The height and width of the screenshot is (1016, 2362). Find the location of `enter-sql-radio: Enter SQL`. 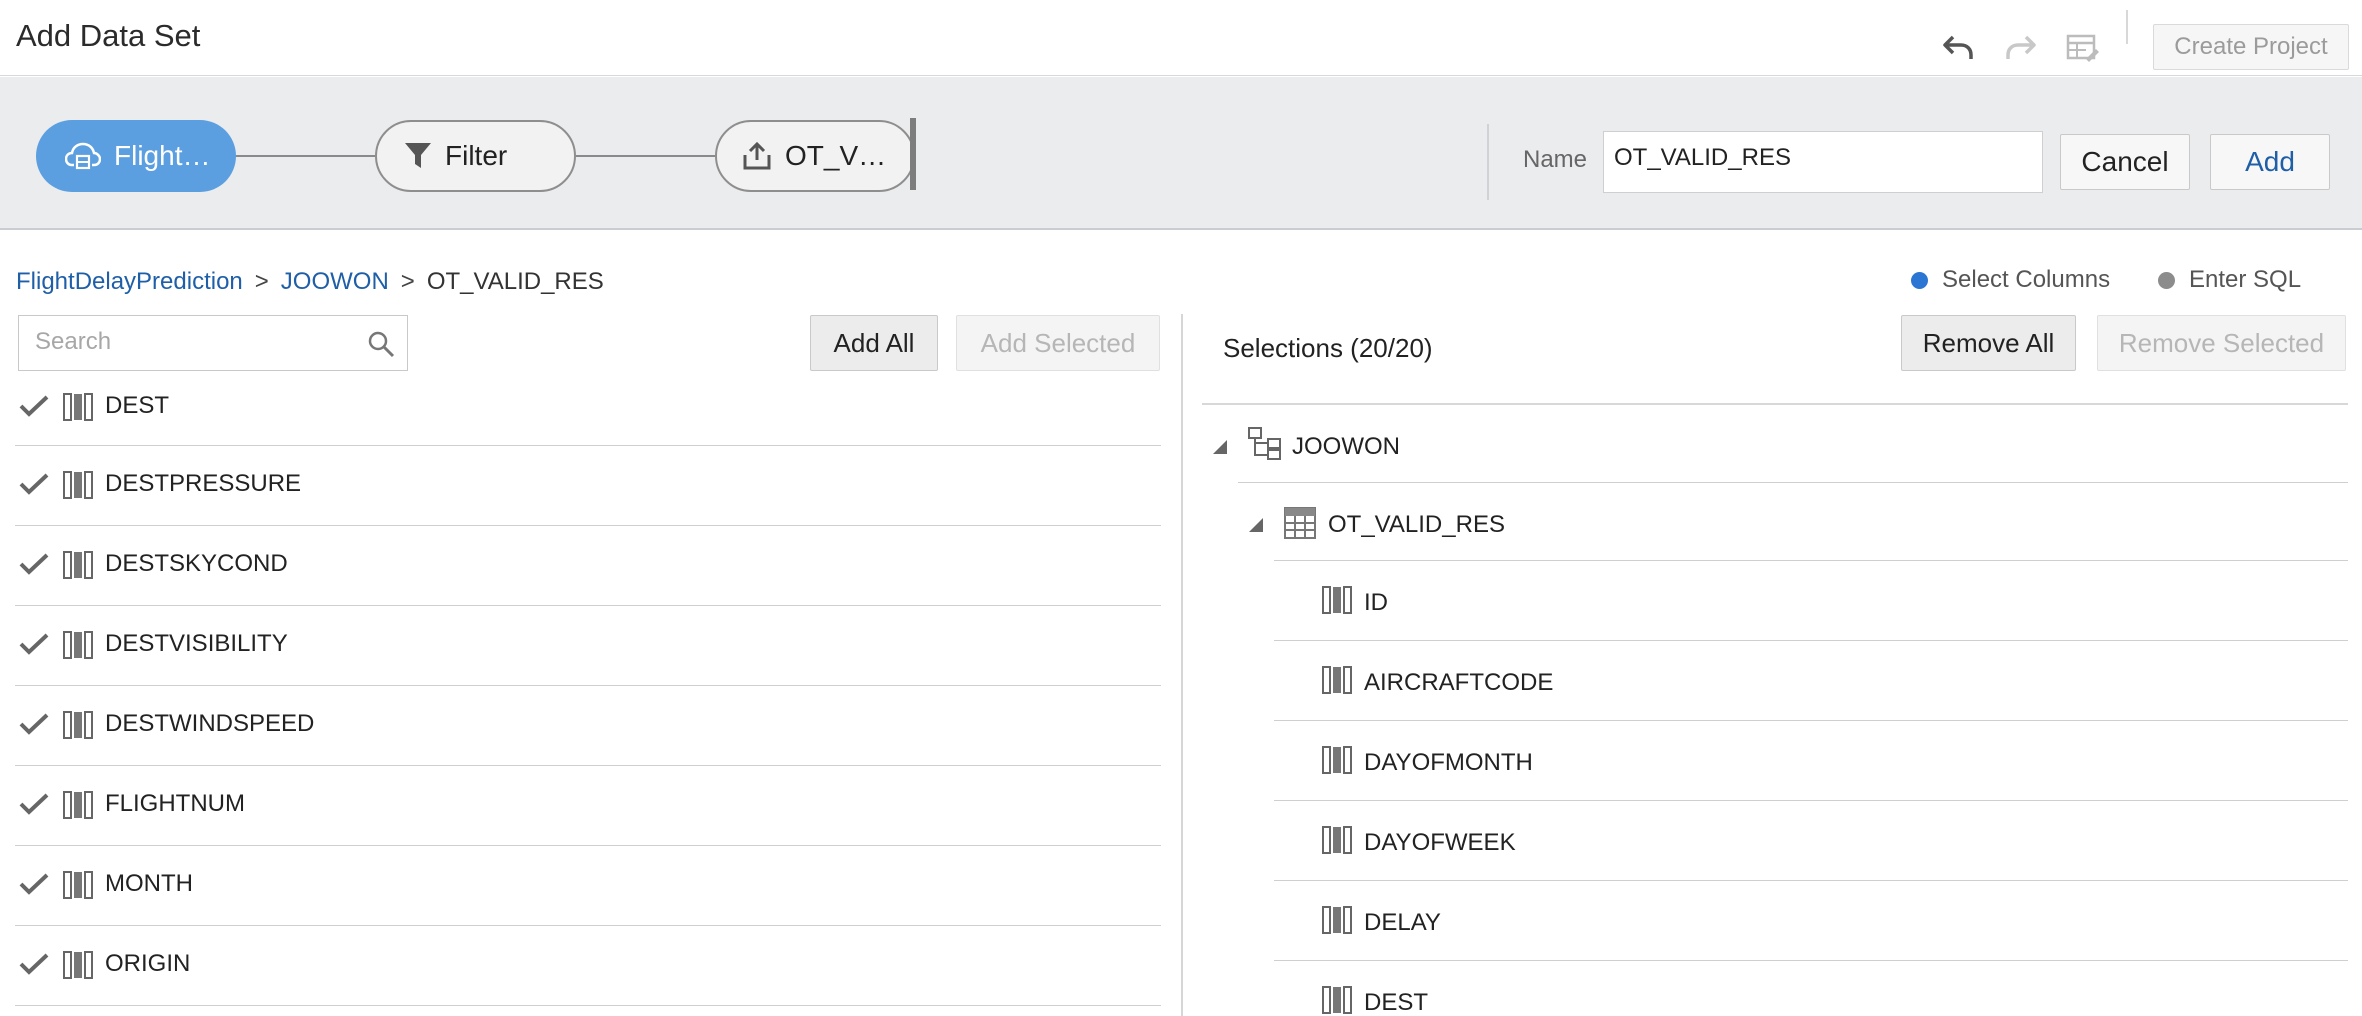

enter-sql-radio: Enter SQL is located at coordinates (2229, 280).